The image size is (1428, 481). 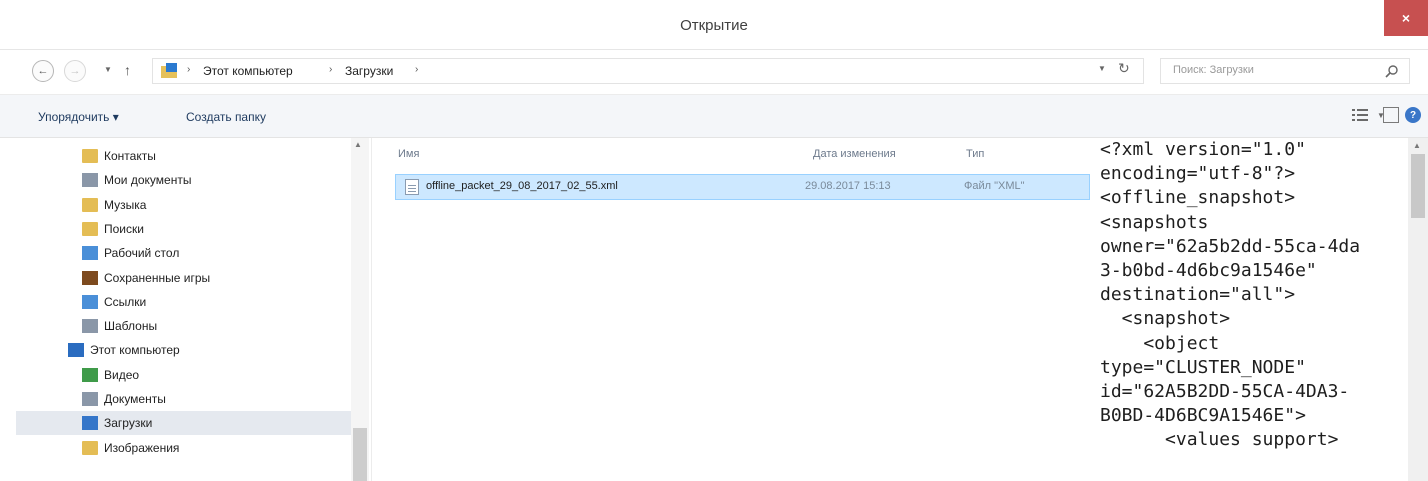 I want to click on contacts-icon, so click(x=90, y=156).